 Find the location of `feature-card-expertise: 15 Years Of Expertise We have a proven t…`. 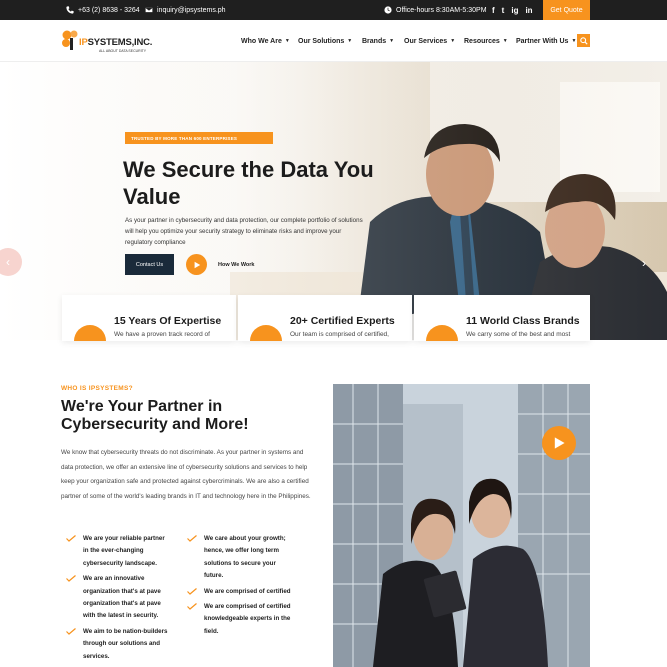

feature-card-expertise: 15 Years Of Expertise We have a proven t… is located at coordinates (149, 318).